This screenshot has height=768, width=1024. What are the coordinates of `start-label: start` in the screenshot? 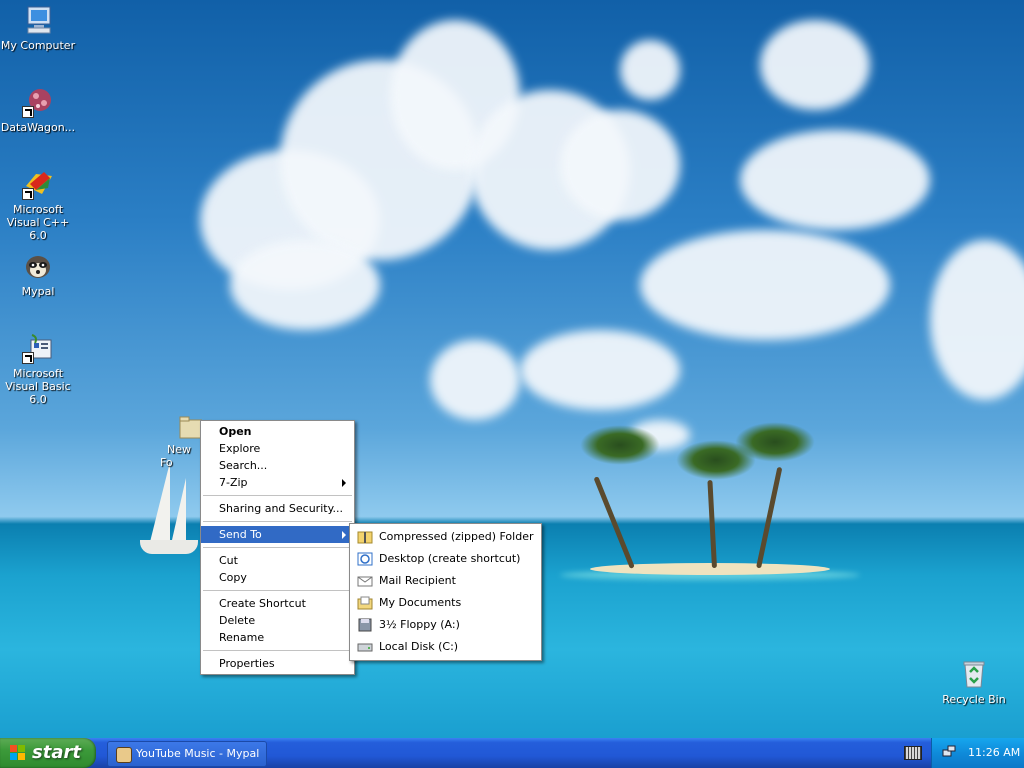 It's located at (56, 752).